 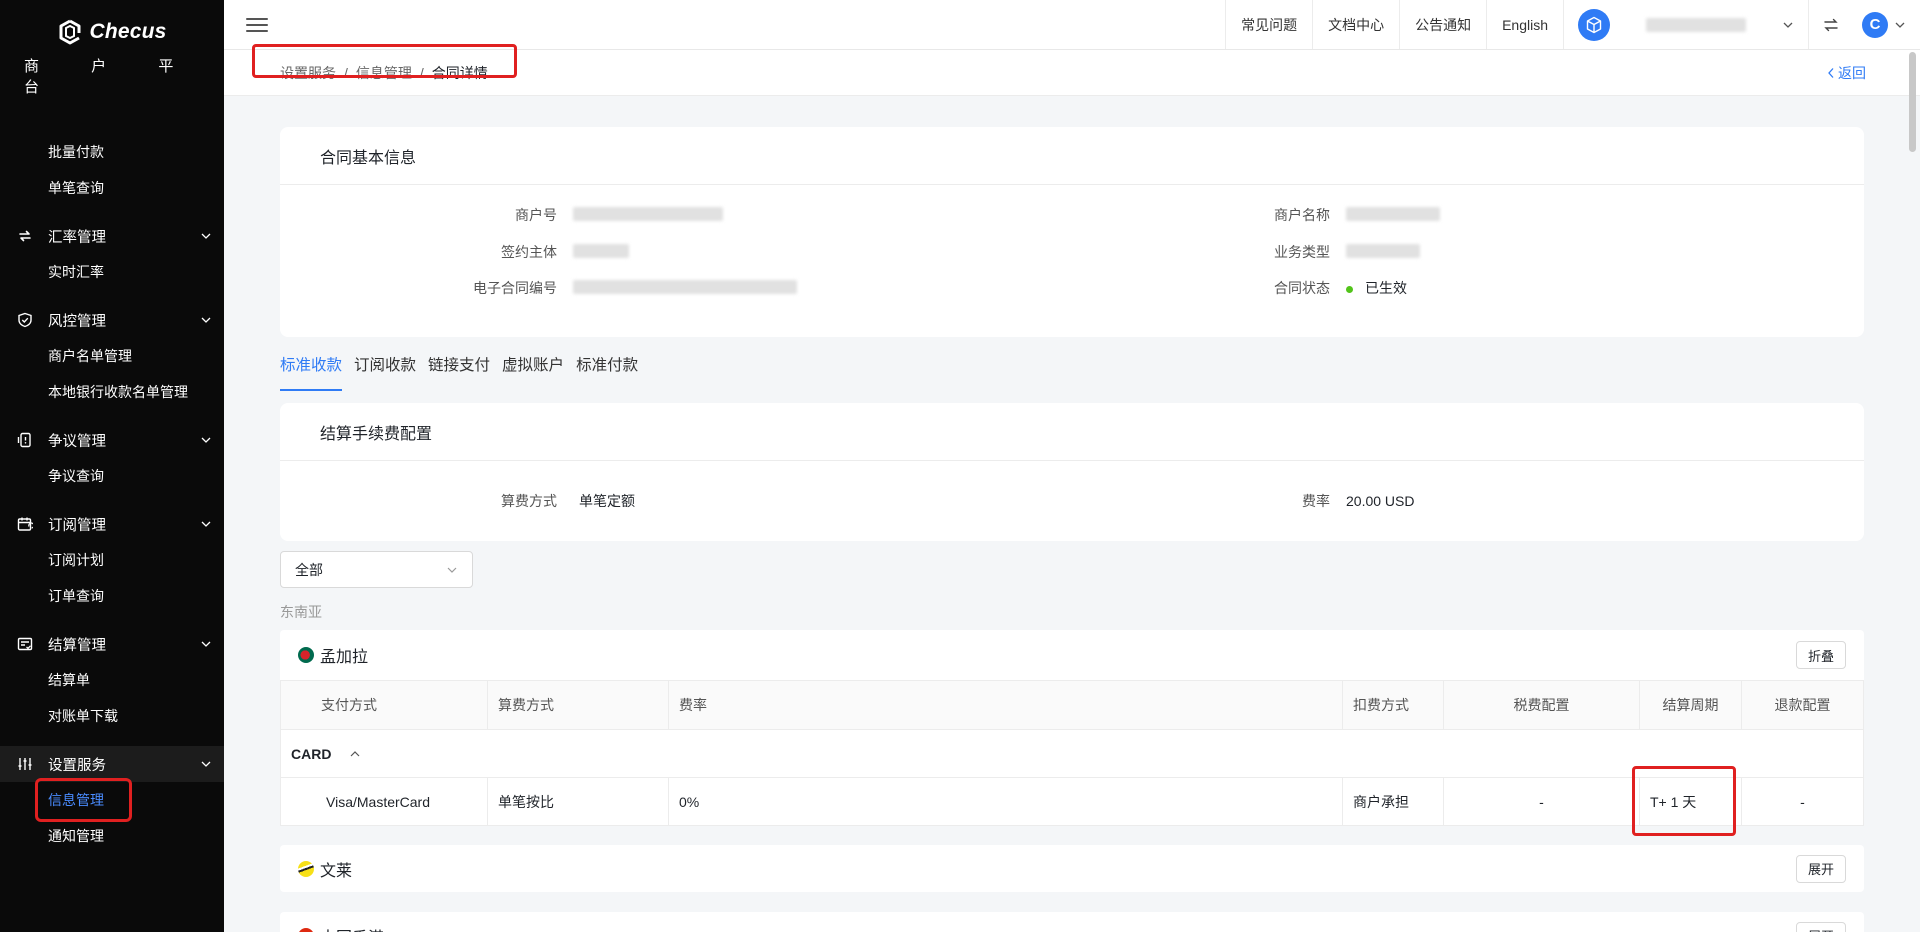 What do you see at coordinates (306, 868) in the screenshot?
I see `brunei-flag-icon` at bounding box center [306, 868].